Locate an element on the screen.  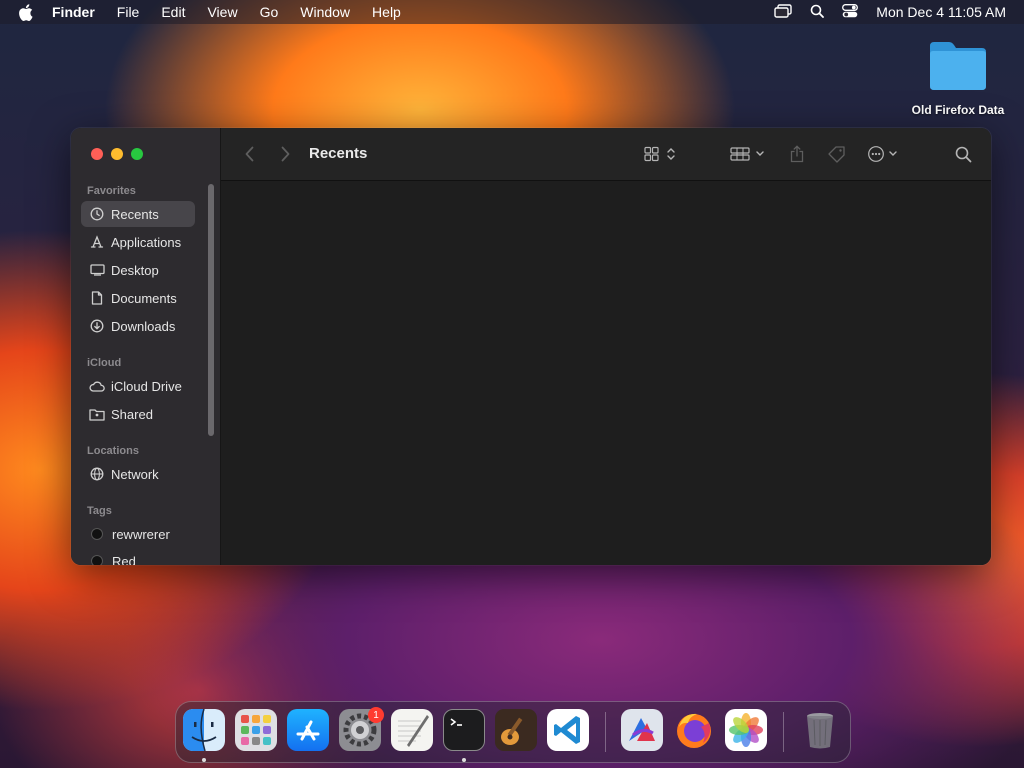
globe-icon is located at coordinates (97, 474).